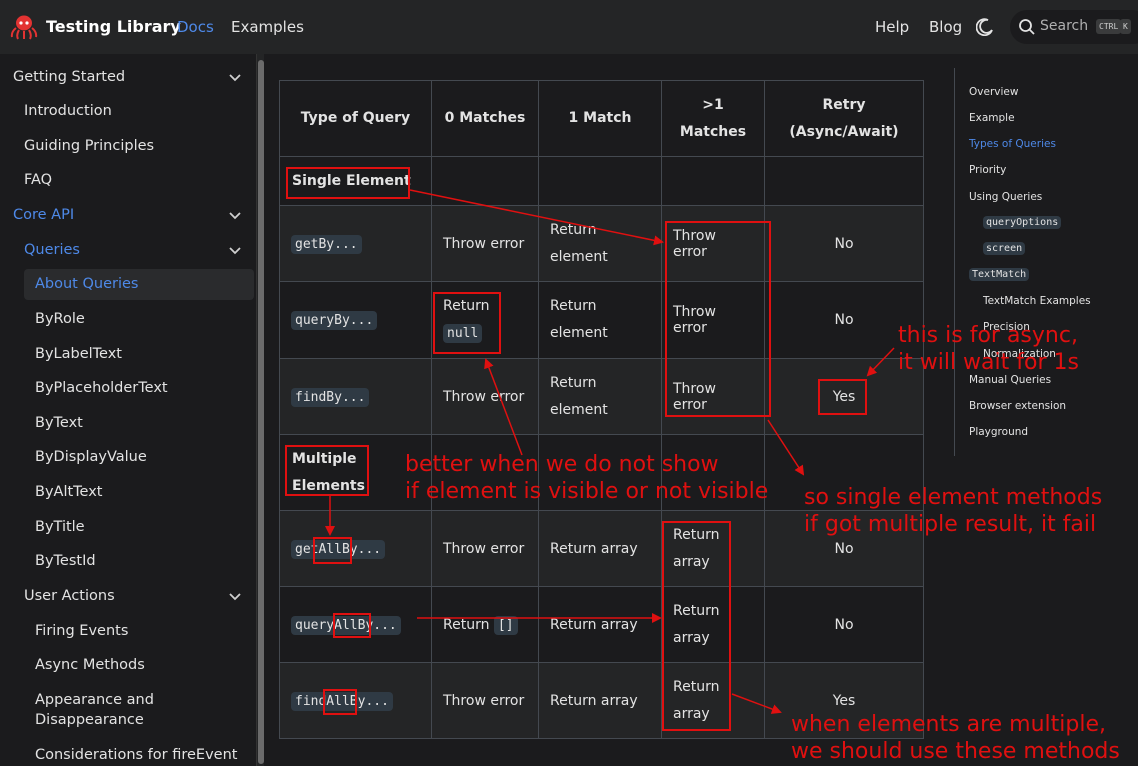  What do you see at coordinates (86, 284) in the screenshot?
I see `sidebar-item-about-queries: About Queries` at bounding box center [86, 284].